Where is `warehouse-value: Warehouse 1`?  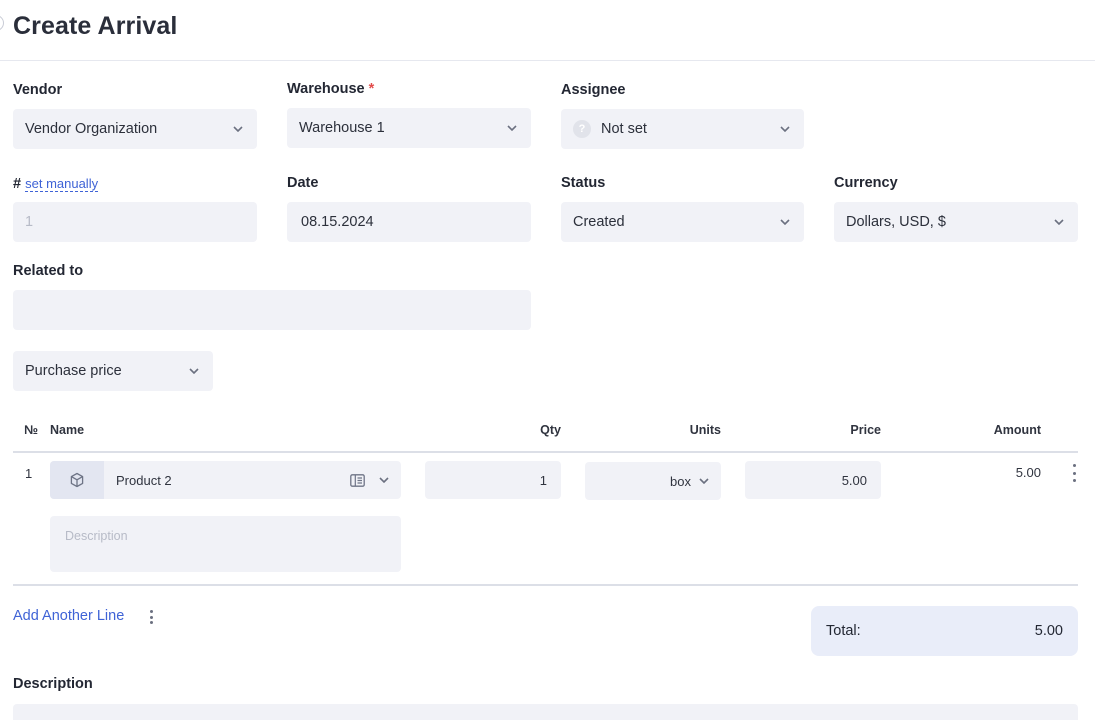 warehouse-value: Warehouse 1 is located at coordinates (342, 128).